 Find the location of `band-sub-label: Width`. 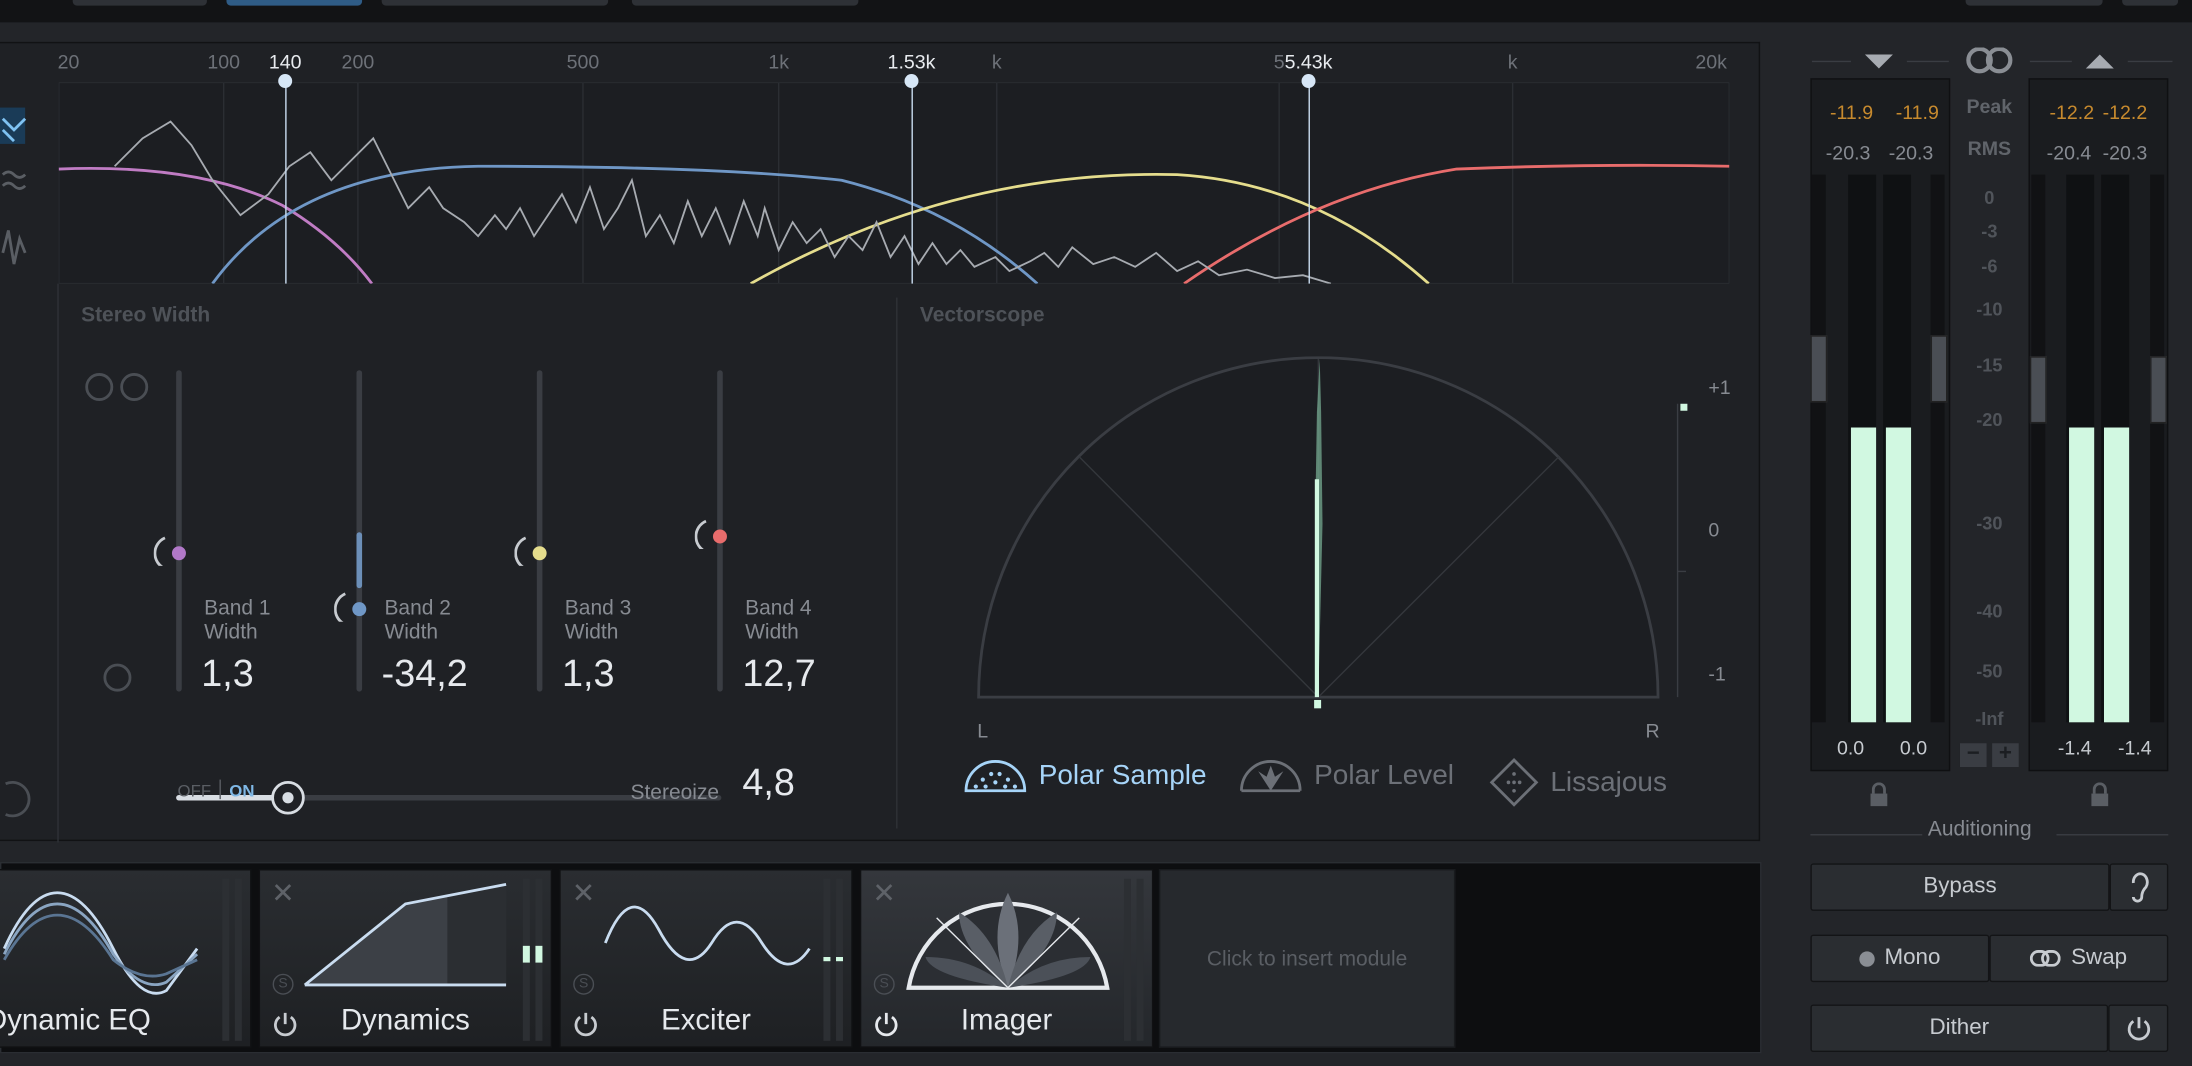

band-sub-label: Width is located at coordinates (591, 632).